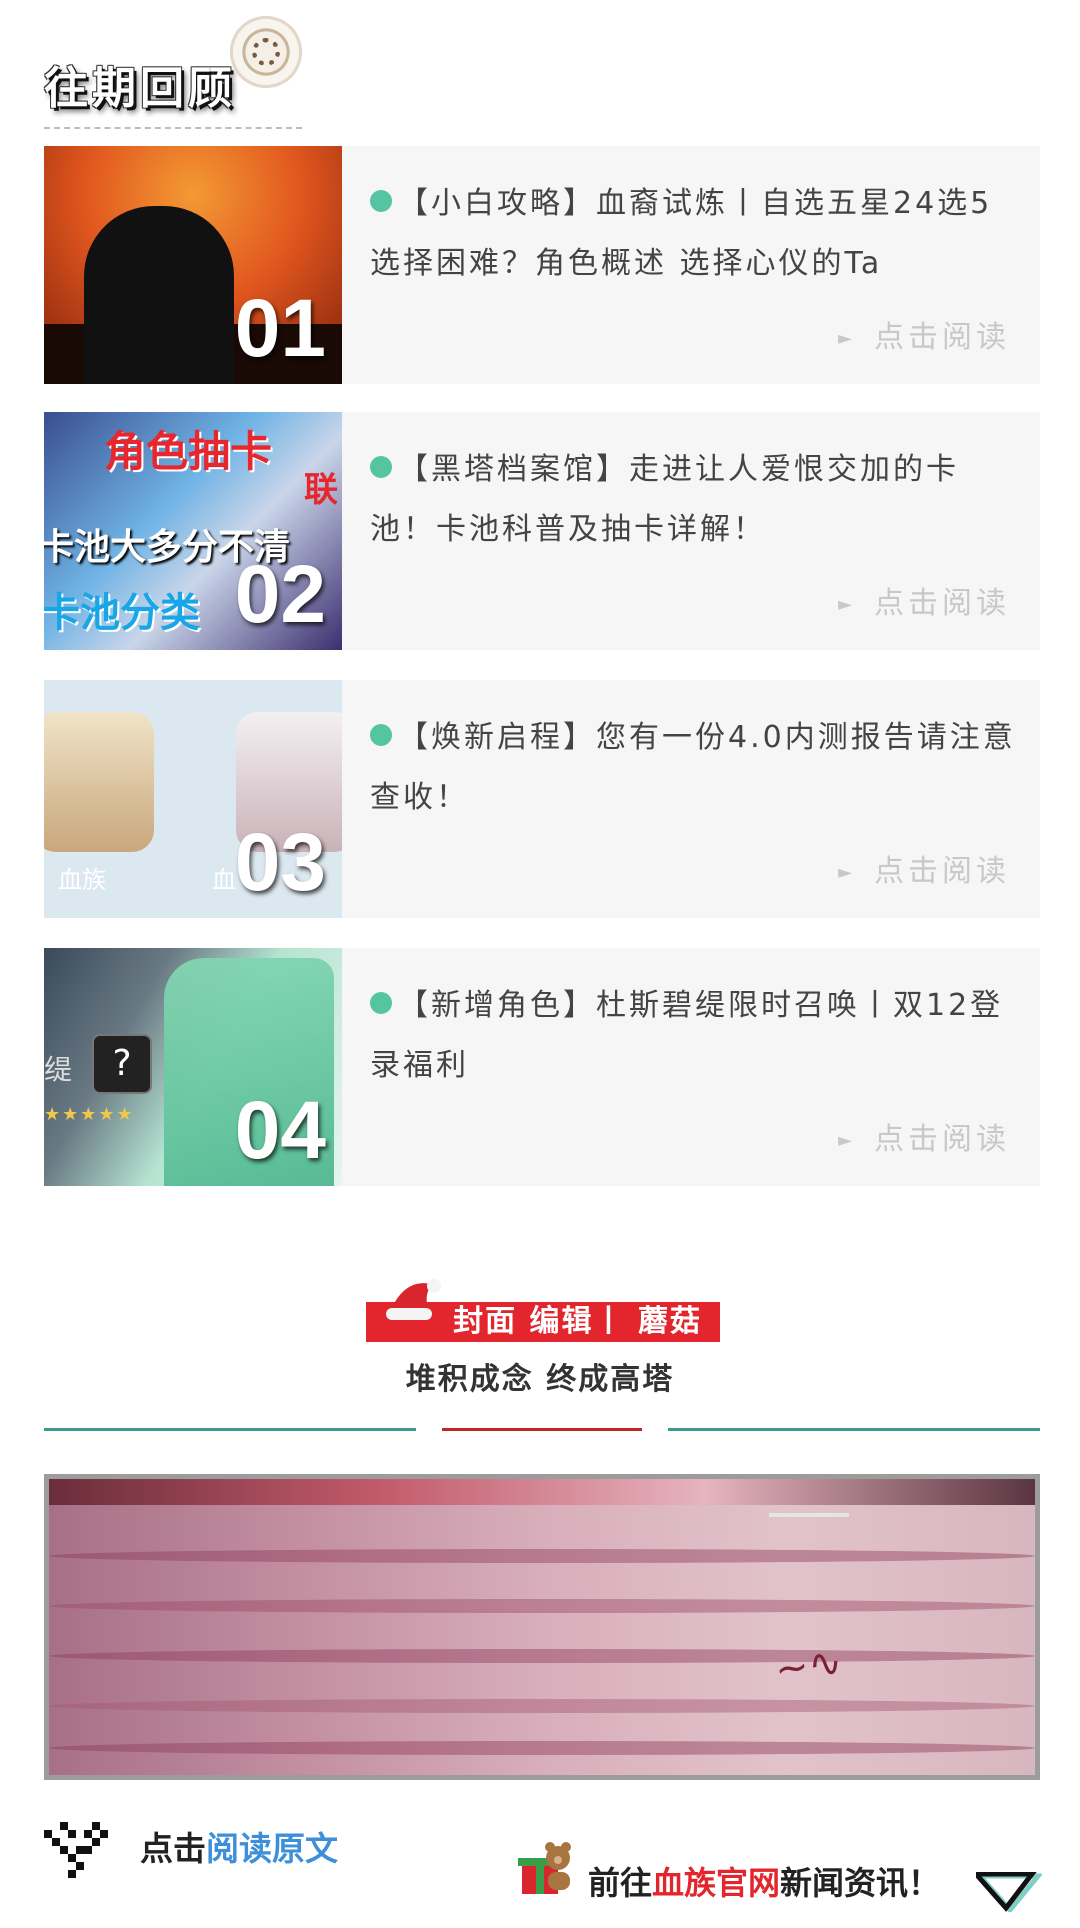  What do you see at coordinates (173, 1848) in the screenshot?
I see `read-prefix: 点击` at bounding box center [173, 1848].